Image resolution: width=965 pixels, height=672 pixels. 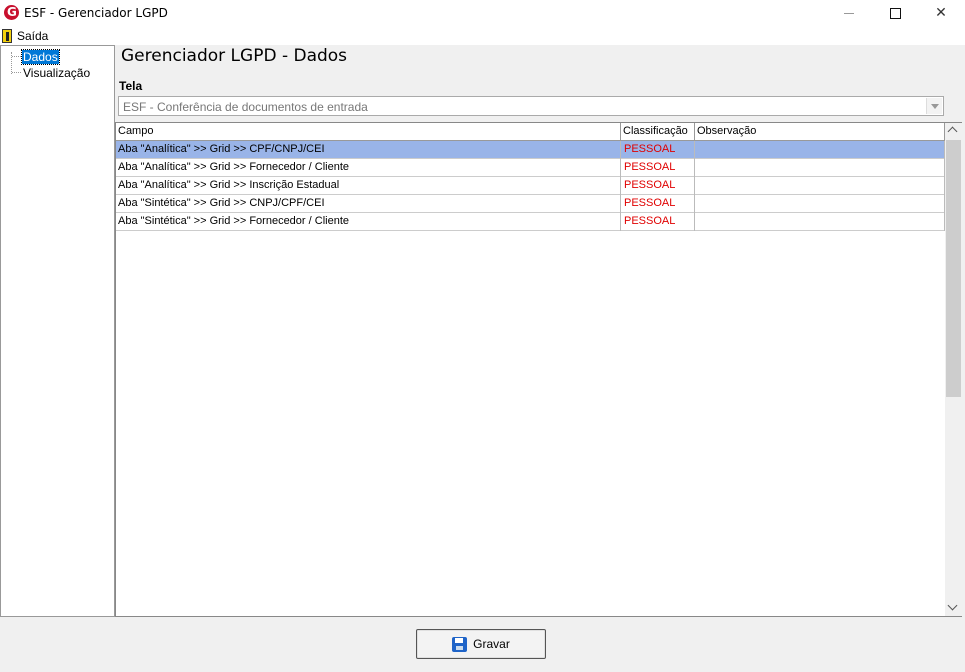 I want to click on floppy-disk-icon, so click(x=460, y=644).